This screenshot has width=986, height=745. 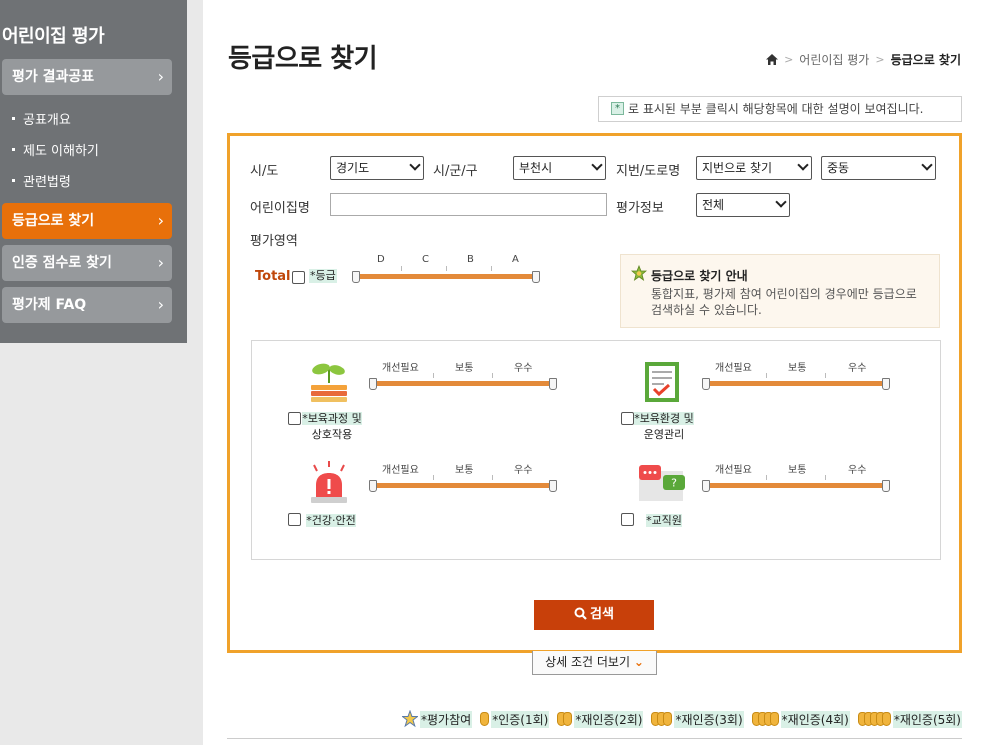 What do you see at coordinates (356, 277) in the screenshot?
I see `grade-slider-min-handle` at bounding box center [356, 277].